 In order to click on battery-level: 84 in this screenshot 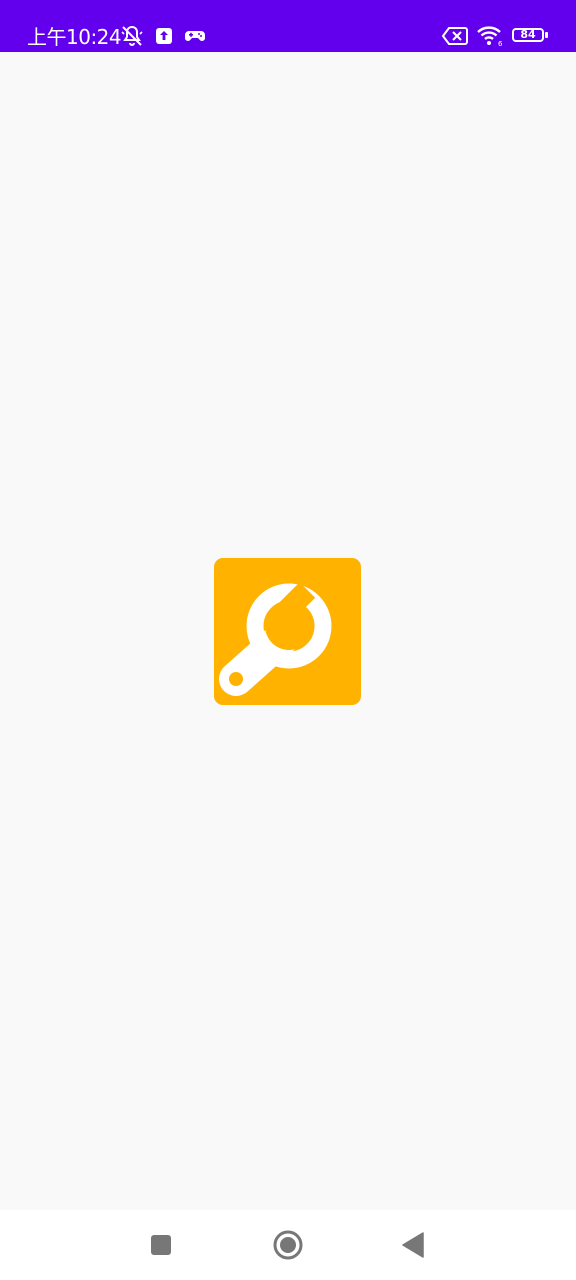, I will do `click(528, 34)`.